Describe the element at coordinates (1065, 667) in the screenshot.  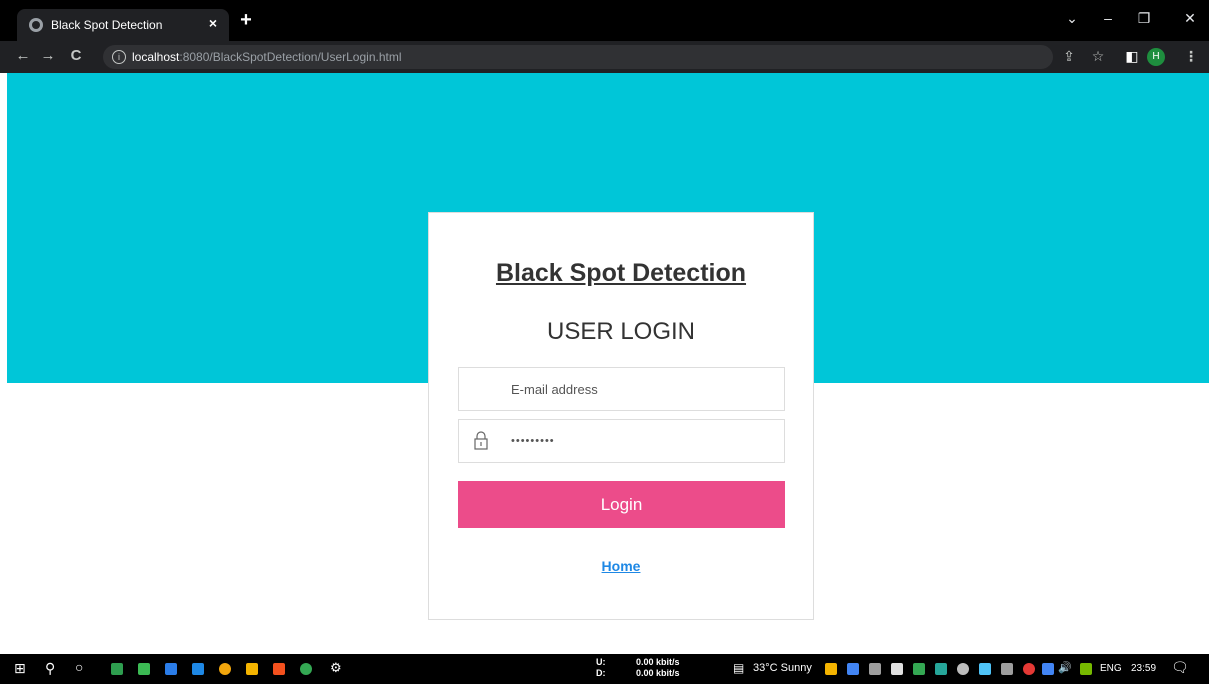
I see `volume-icon: 🔊` at that location.